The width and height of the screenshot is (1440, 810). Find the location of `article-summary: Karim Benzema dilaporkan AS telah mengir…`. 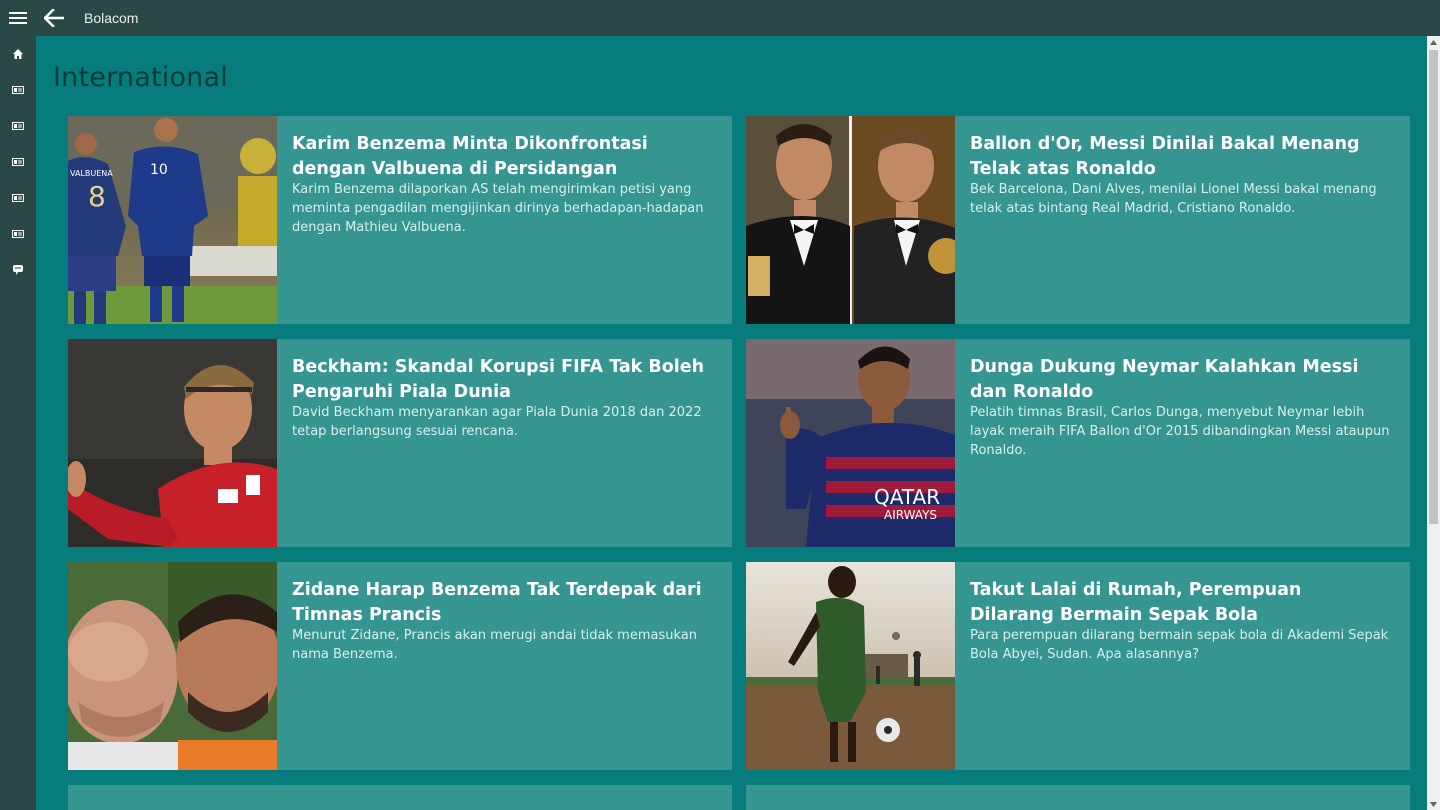

article-summary: Karim Benzema dilaporkan AS telah mengir… is located at coordinates (498, 208).